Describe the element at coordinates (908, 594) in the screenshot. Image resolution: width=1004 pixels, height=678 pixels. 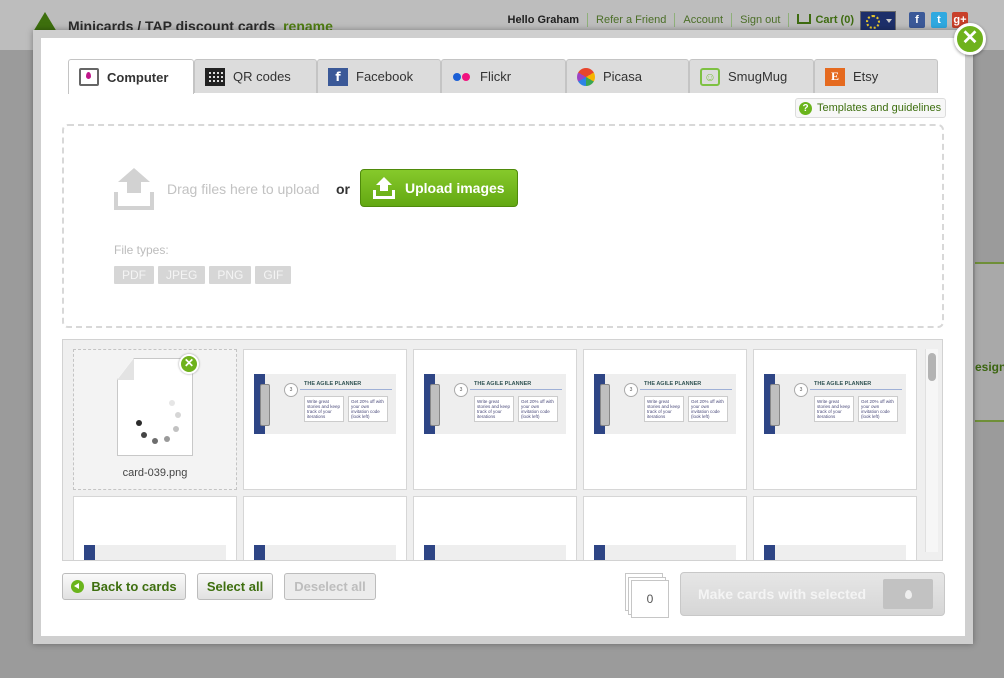
I see `drop-icon` at that location.